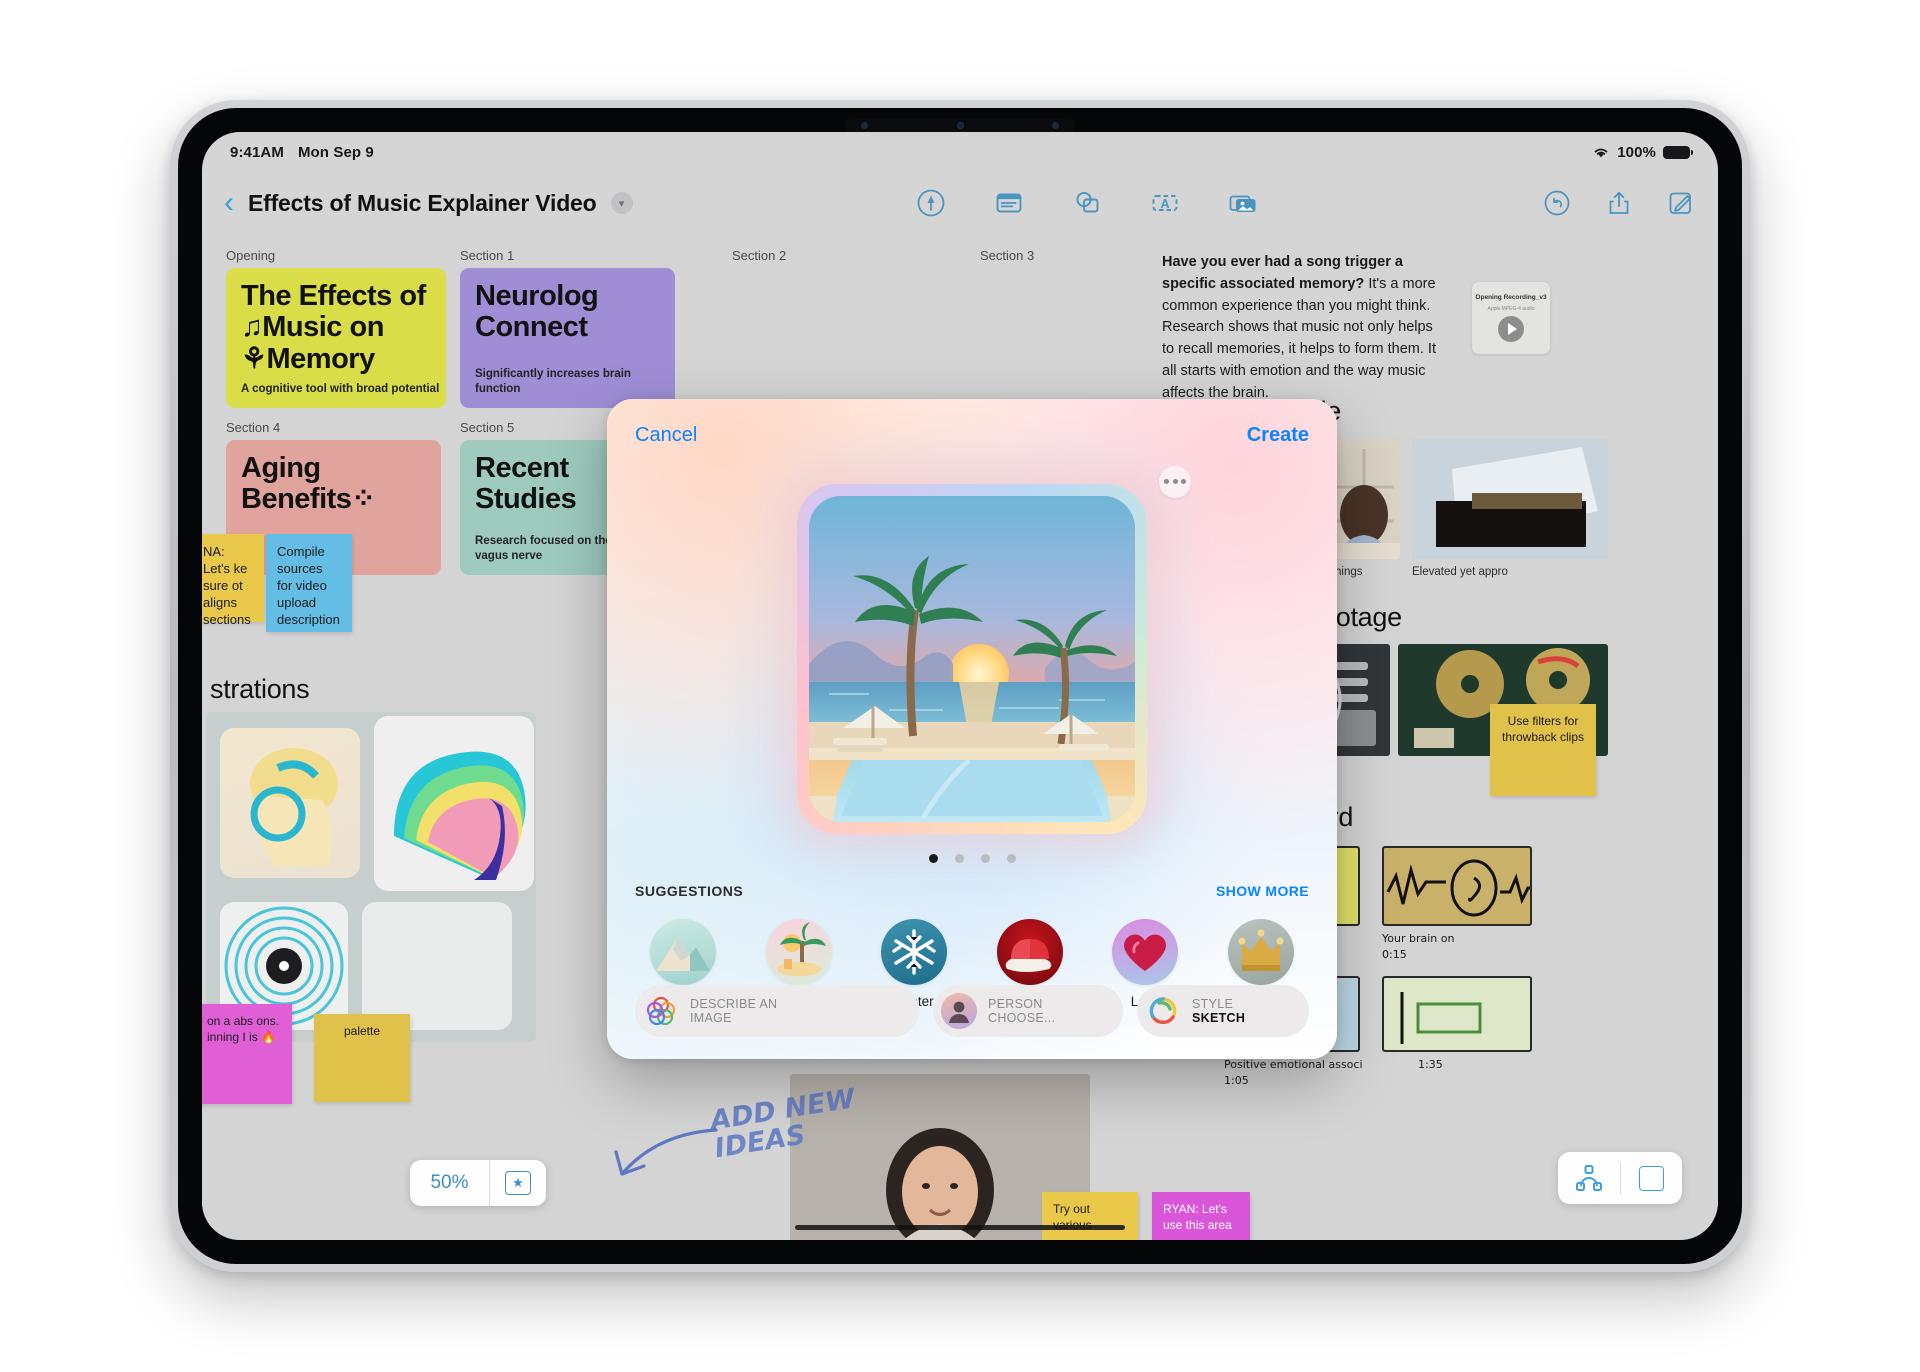  What do you see at coordinates (1636, 152) in the screenshot?
I see `battery-percent: 100%` at bounding box center [1636, 152].